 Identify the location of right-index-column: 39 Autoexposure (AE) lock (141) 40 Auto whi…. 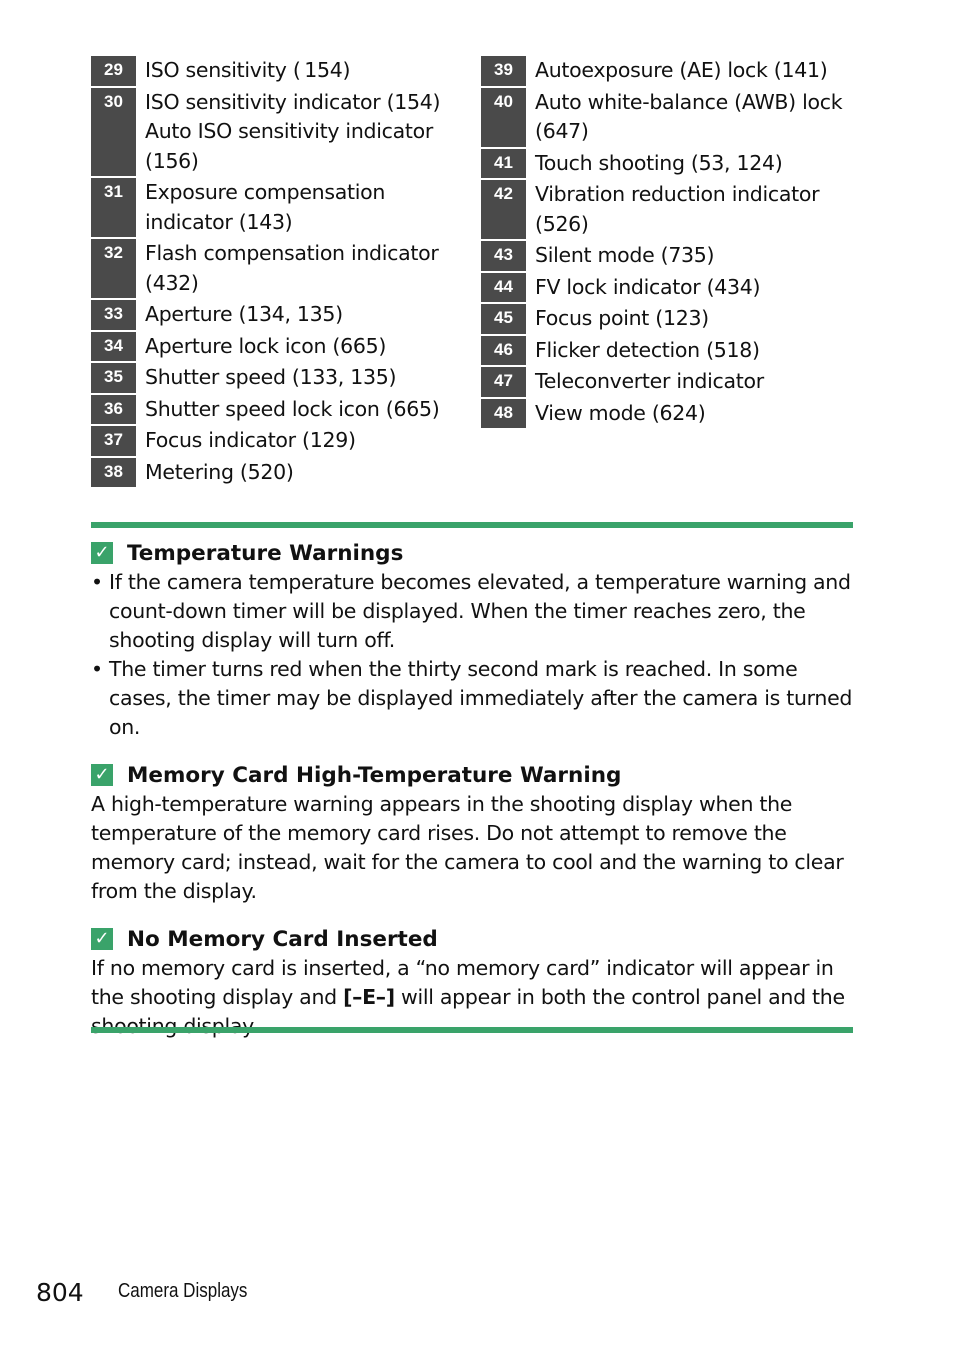
(671, 243).